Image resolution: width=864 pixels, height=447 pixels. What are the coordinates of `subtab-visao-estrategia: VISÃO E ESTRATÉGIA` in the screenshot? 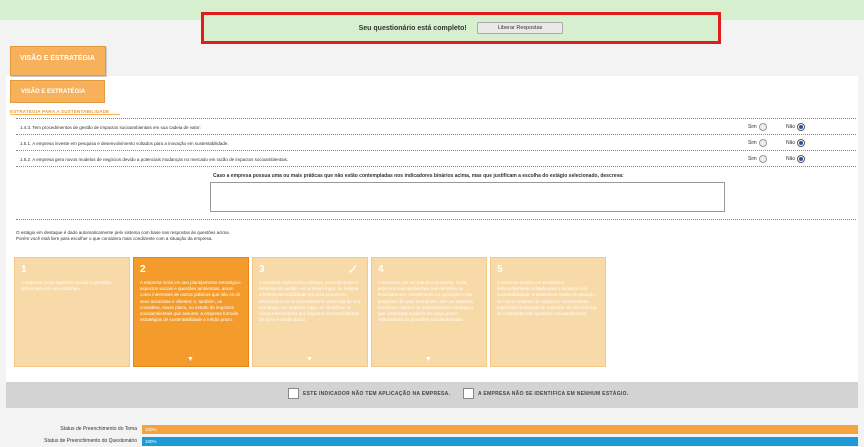 It's located at (57, 91).